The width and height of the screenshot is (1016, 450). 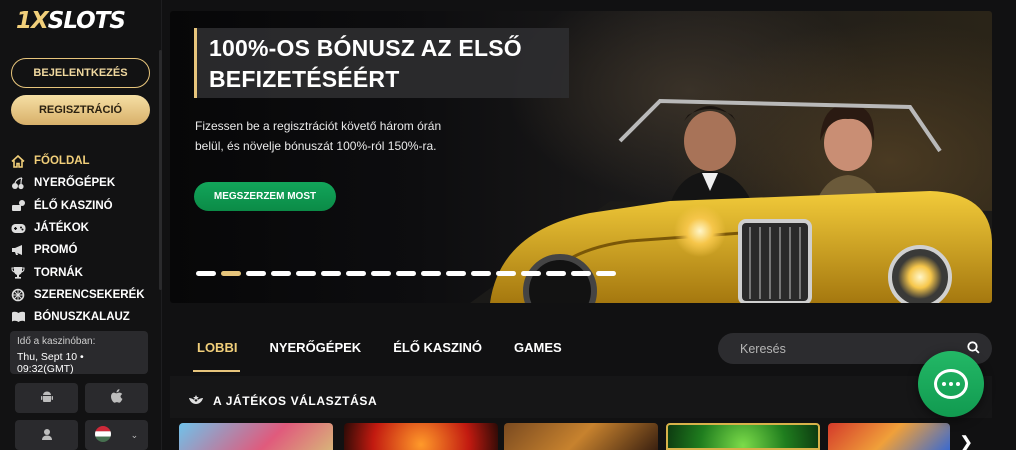 I want to click on android-icon, so click(x=47, y=398).